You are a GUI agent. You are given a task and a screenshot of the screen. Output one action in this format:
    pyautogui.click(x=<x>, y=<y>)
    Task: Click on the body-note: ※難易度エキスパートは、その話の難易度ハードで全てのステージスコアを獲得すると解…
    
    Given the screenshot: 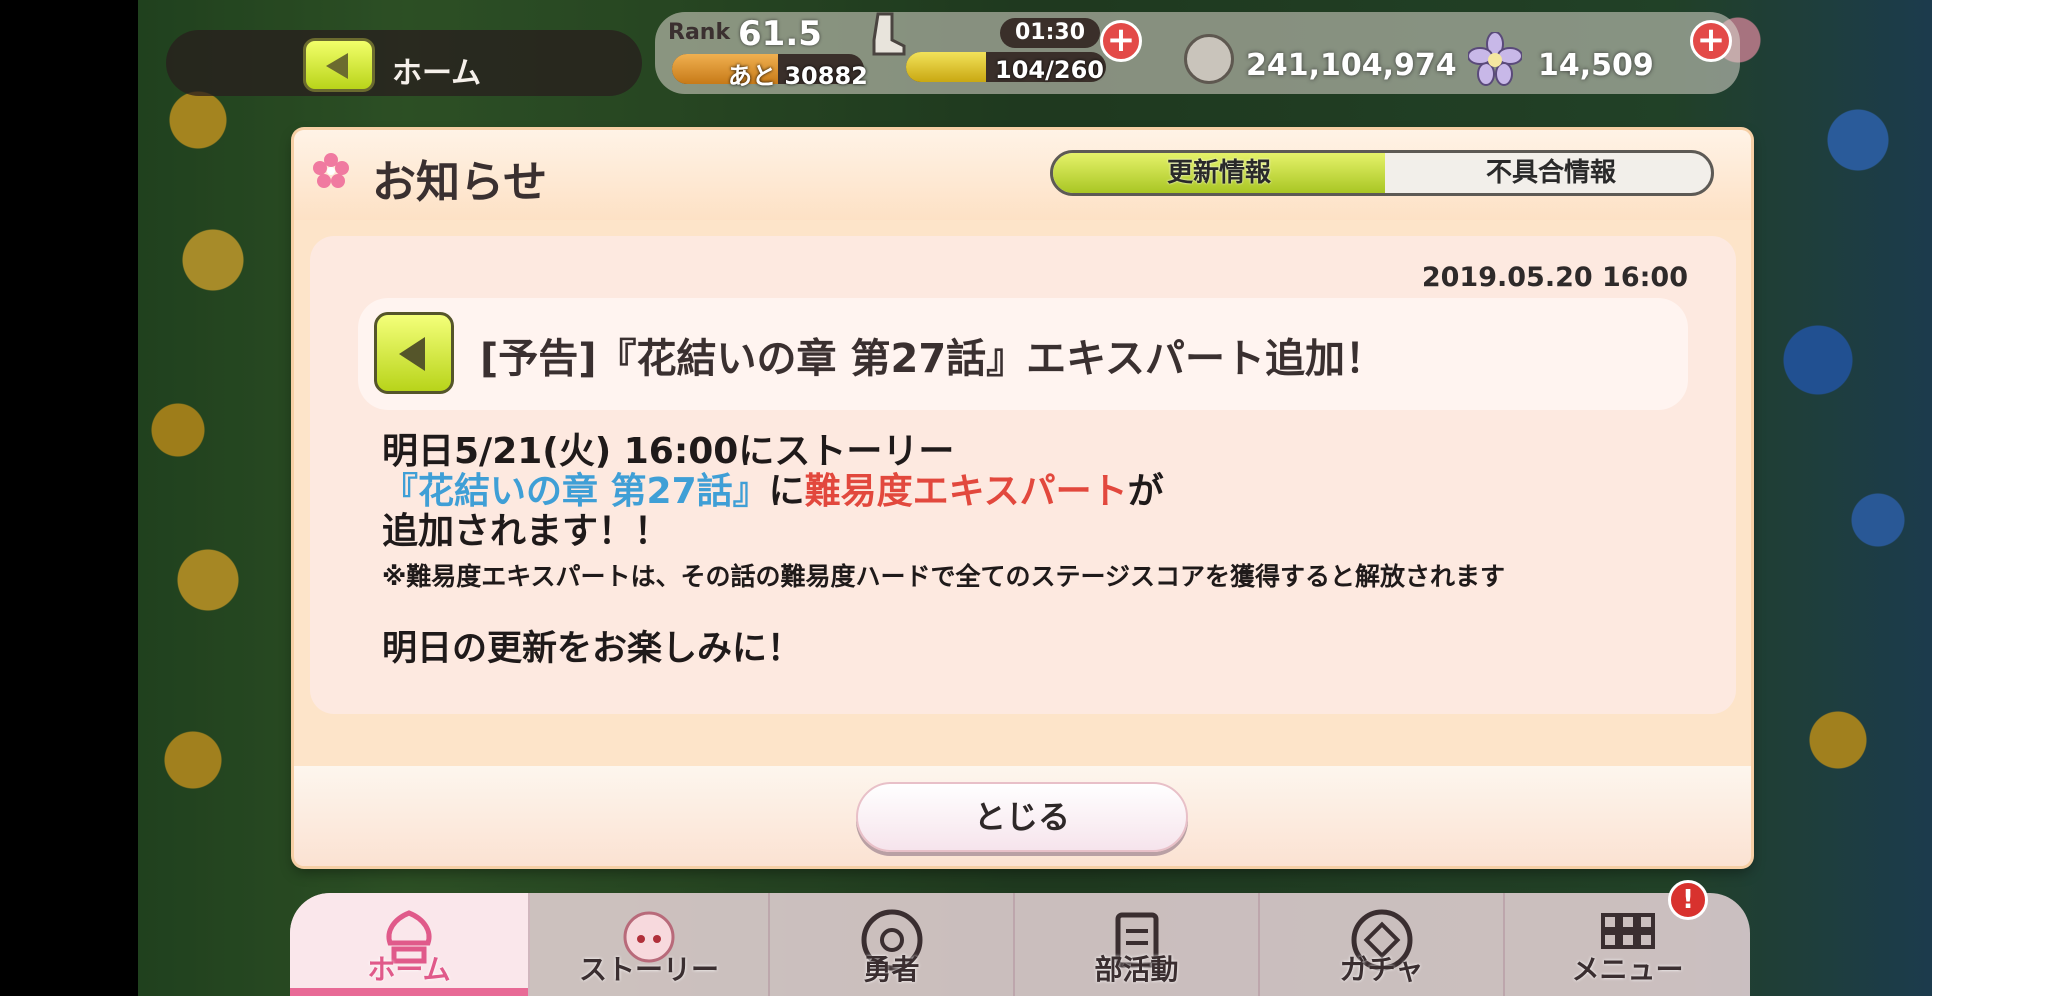 What is the action you would take?
    pyautogui.click(x=944, y=576)
    